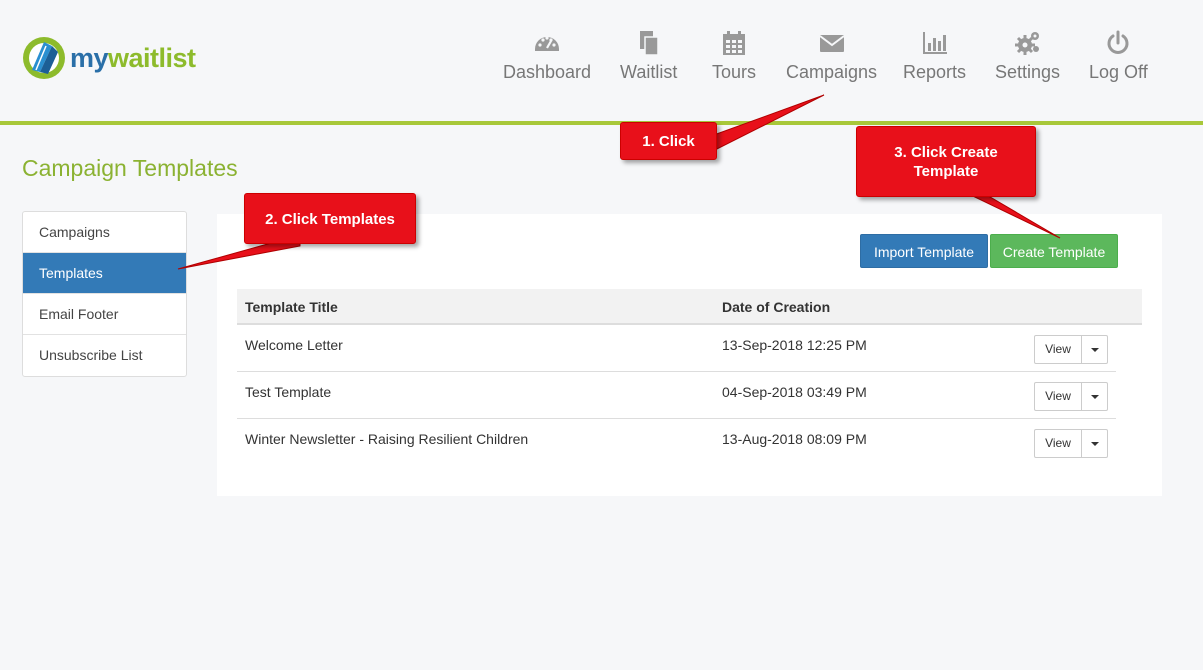 The width and height of the screenshot is (1203, 670). I want to click on nav-settings: Settings, so click(1027, 56).